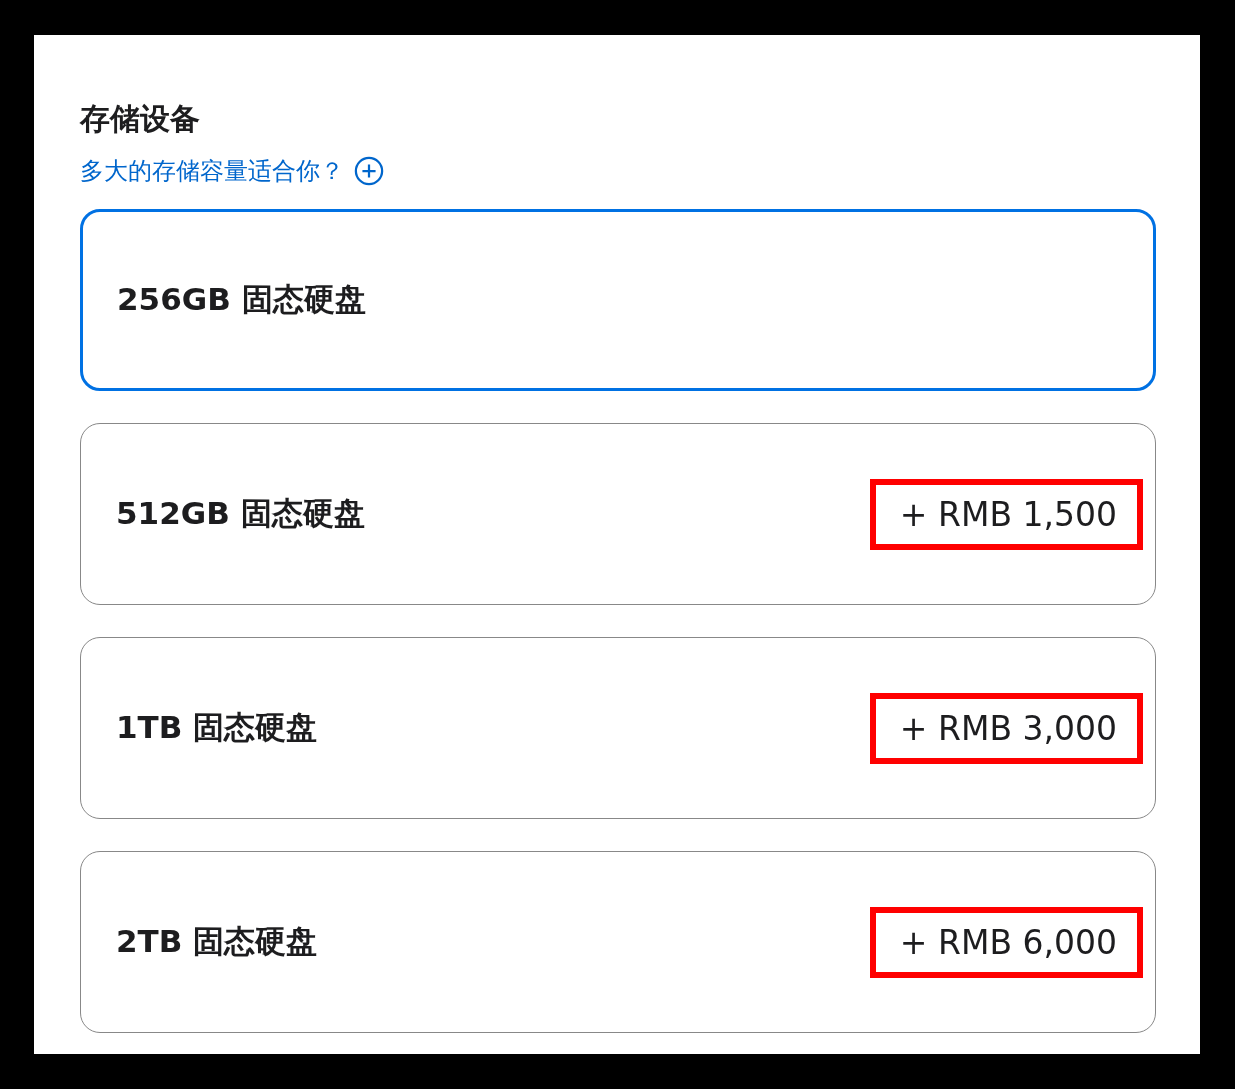  What do you see at coordinates (1006, 728) in the screenshot?
I see `option-price: + RMB 3,000` at bounding box center [1006, 728].